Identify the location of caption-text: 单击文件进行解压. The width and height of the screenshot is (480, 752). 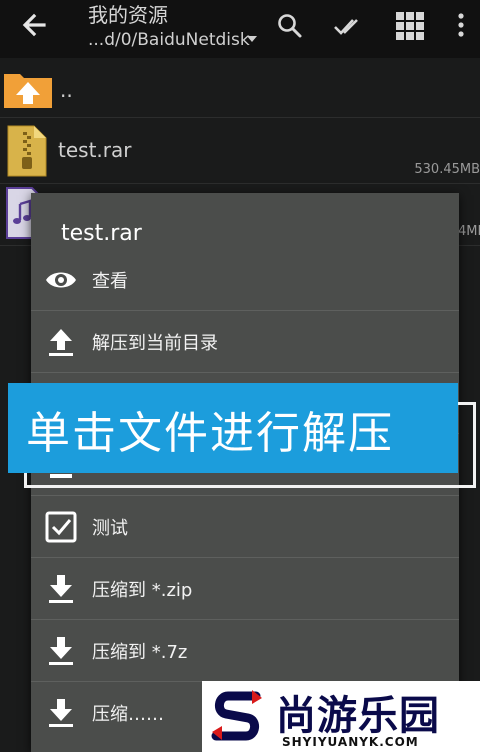
(210, 433).